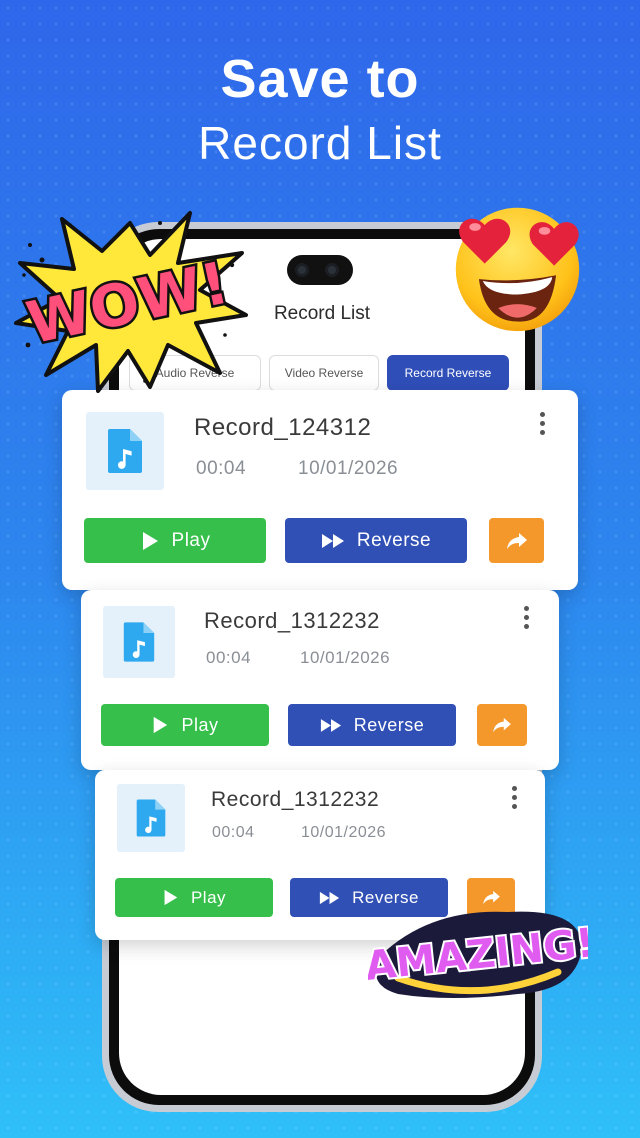 This screenshot has width=640, height=1138. What do you see at coordinates (320, 270) in the screenshot?
I see `camera-notch` at bounding box center [320, 270].